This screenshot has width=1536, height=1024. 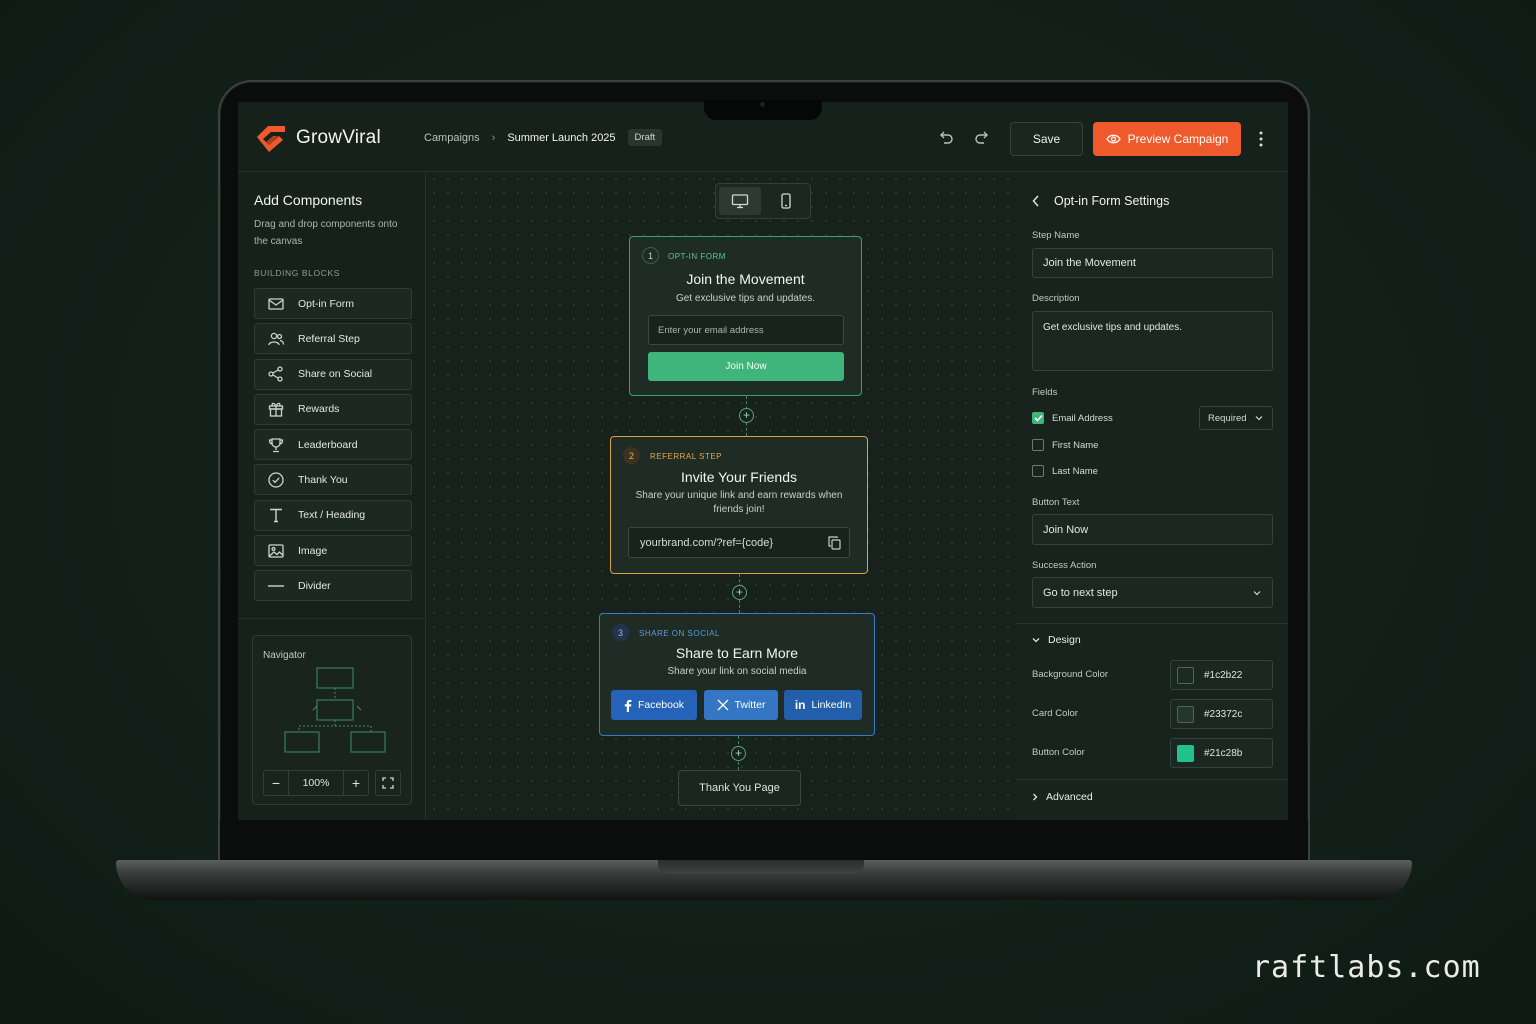 I want to click on desktop-icon, so click(x=740, y=201).